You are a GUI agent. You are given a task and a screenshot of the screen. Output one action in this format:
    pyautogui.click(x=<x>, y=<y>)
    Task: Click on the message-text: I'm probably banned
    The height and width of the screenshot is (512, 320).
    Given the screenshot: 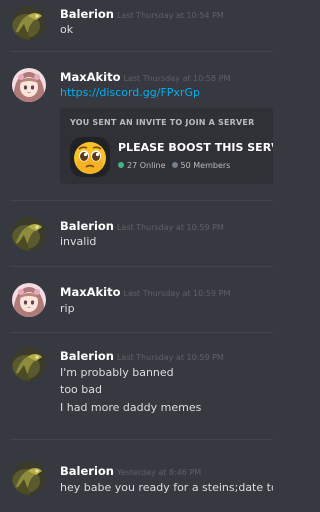 What is the action you would take?
    pyautogui.click(x=117, y=372)
    